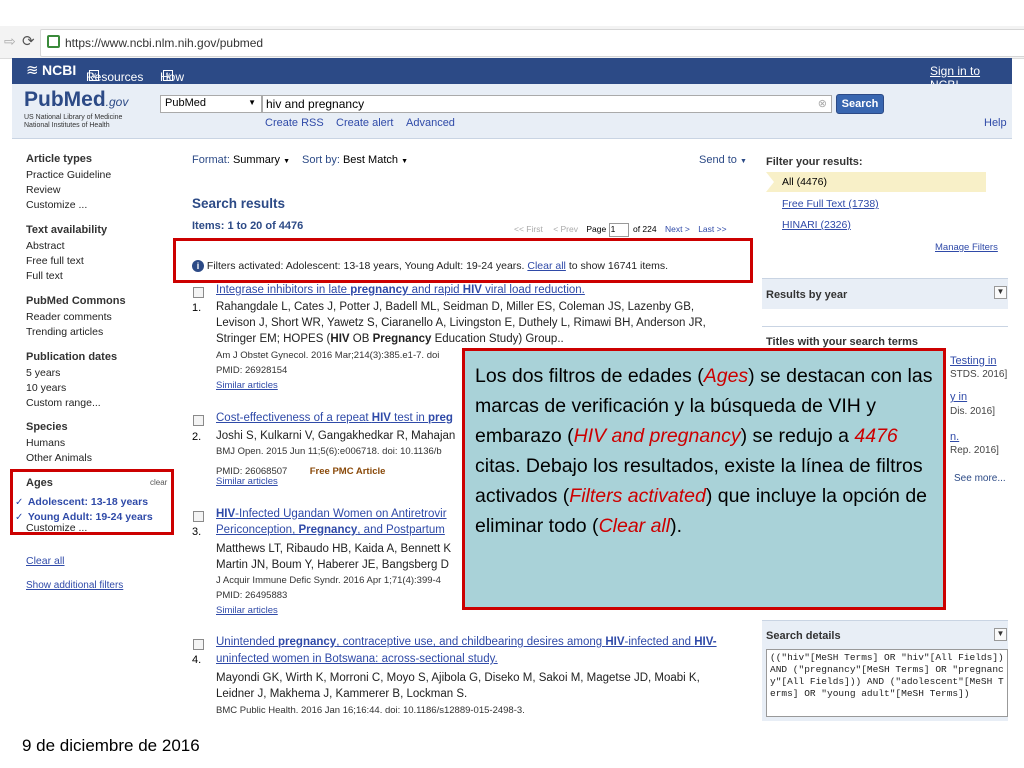 Image resolution: width=1024 pixels, height=768 pixels. What do you see at coordinates (546, 266) in the screenshot?
I see `filters-clear-all-link: Clear all` at bounding box center [546, 266].